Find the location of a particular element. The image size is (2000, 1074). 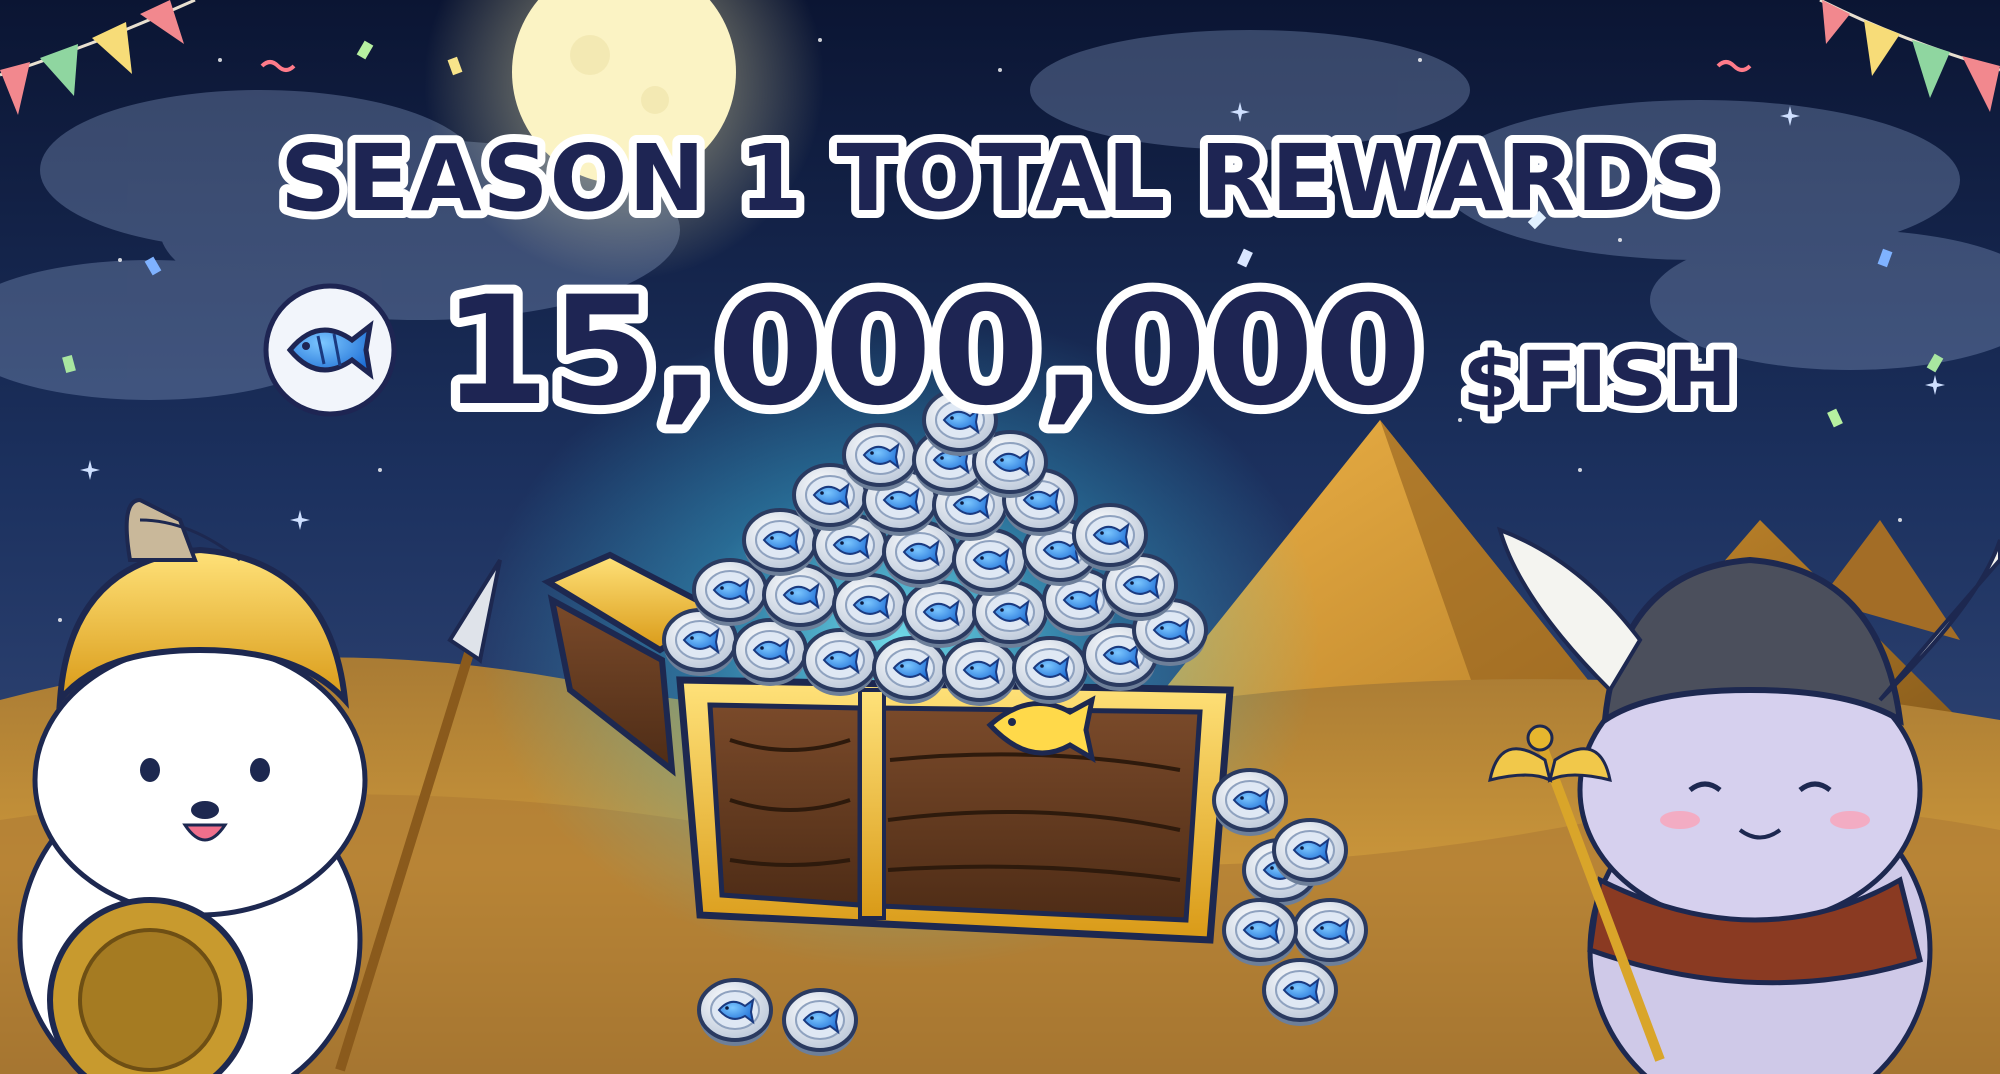

banner-title: SEASON 1 TOTAL REWARDS is located at coordinates (1000, 178).